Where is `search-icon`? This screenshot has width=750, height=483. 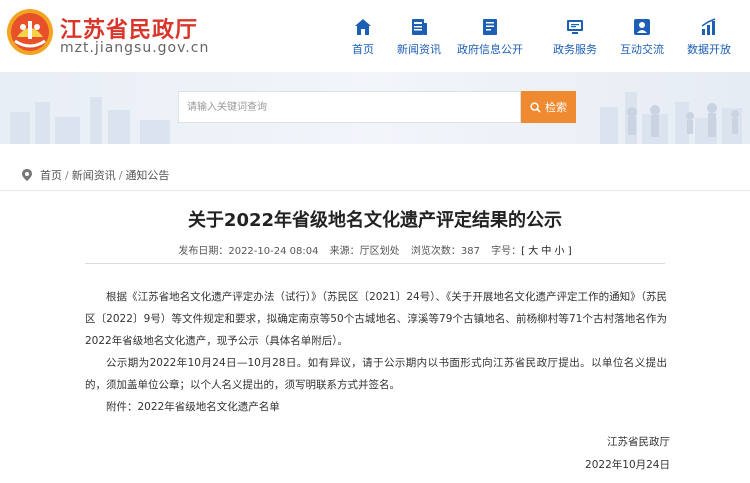 search-icon is located at coordinates (535, 107).